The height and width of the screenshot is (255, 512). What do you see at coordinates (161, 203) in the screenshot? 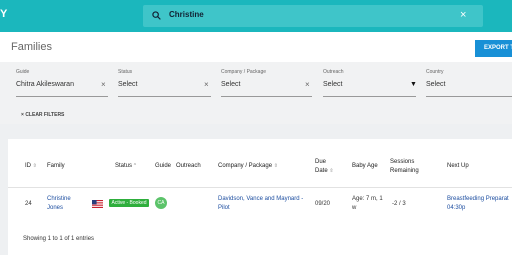
I see `guide-avatar: CA` at bounding box center [161, 203].